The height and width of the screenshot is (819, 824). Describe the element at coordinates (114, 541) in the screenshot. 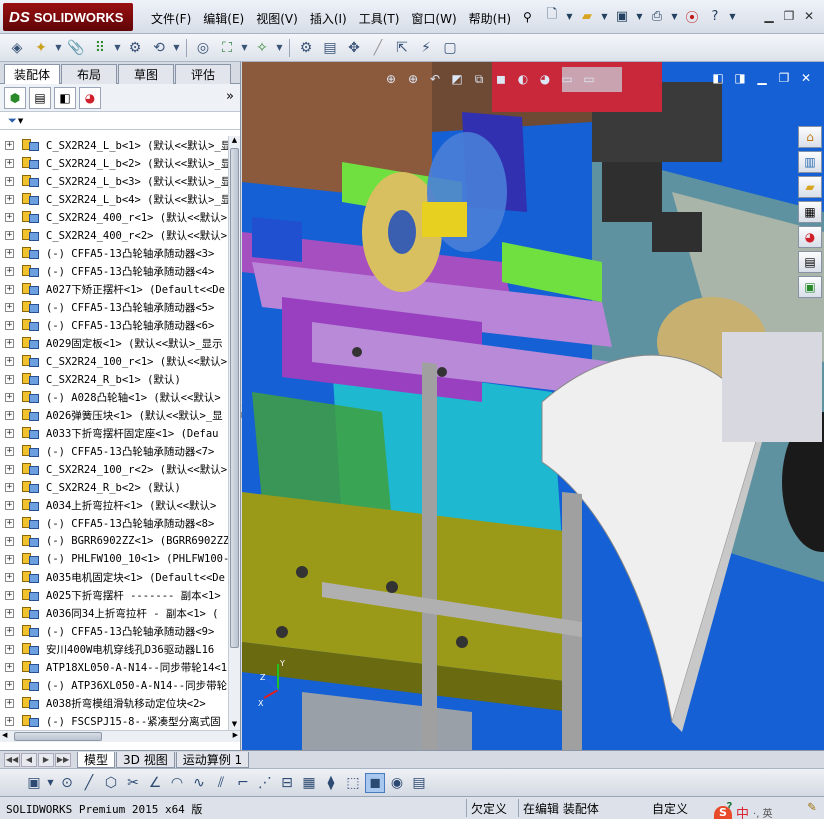

I see `feature-tree-item: + (-) BGRR6902ZZ<1> (BGRR6902ZZ)` at that location.